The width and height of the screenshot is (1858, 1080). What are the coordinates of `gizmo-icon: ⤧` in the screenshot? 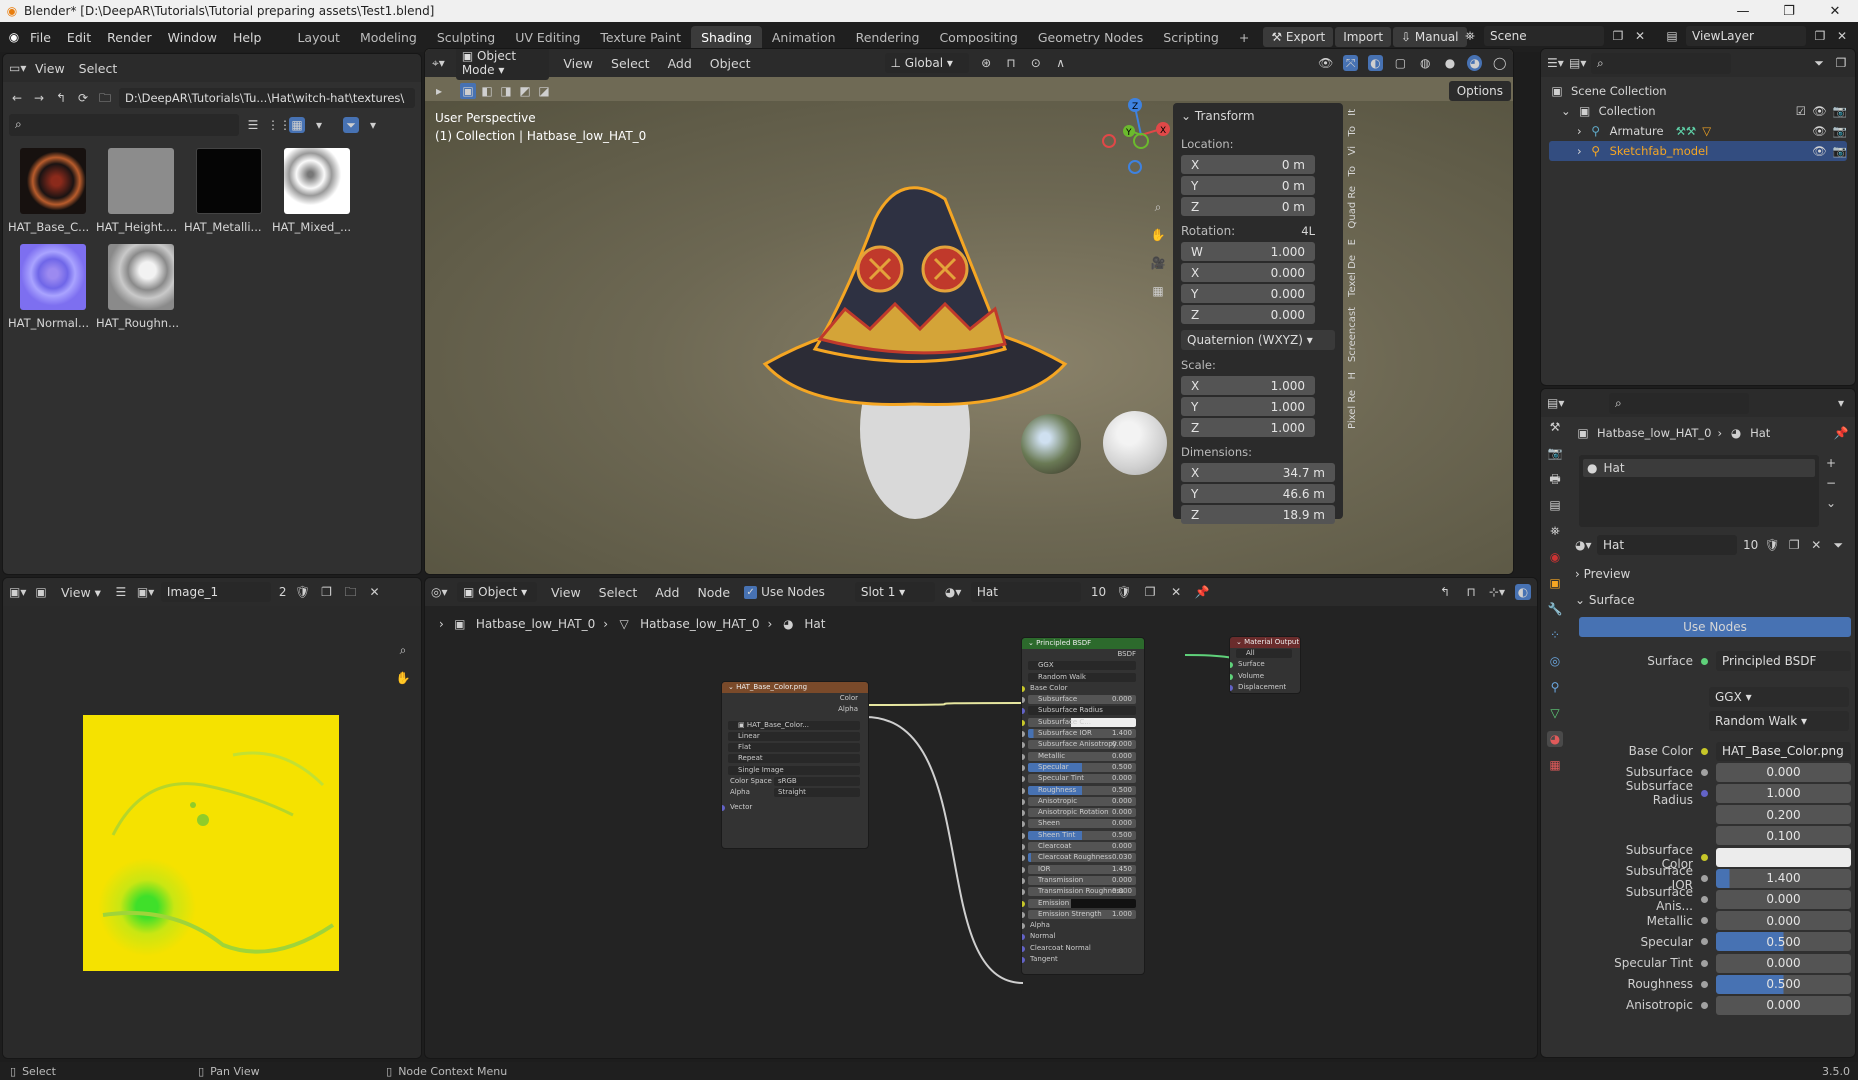 It's located at (1351, 63).